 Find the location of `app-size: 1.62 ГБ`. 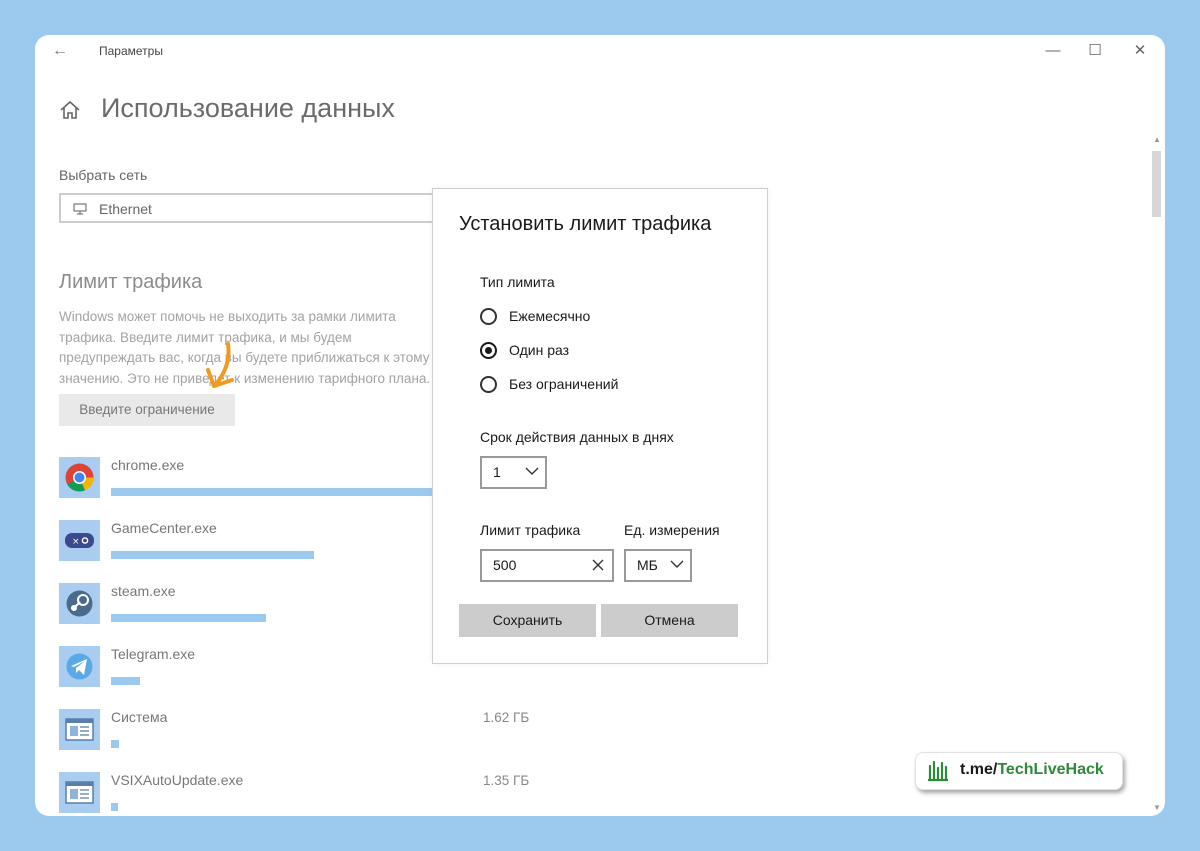

app-size: 1.62 ГБ is located at coordinates (506, 717).